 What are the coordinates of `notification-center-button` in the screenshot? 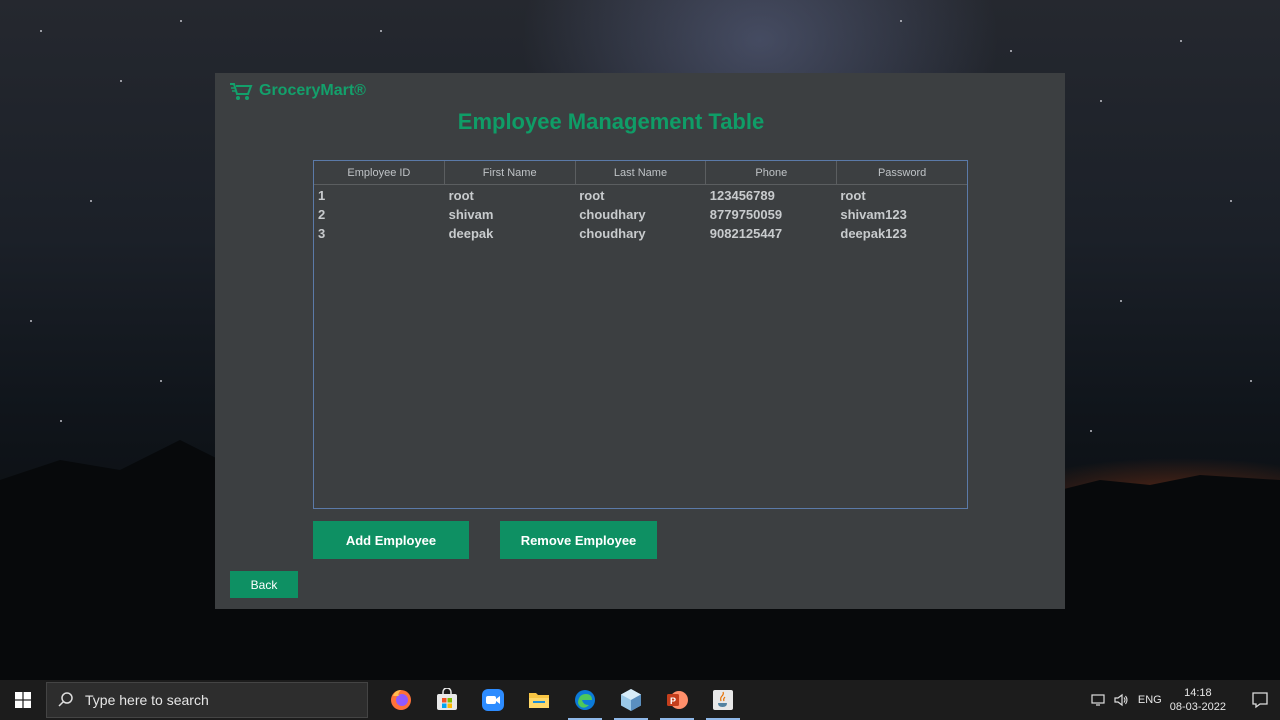 It's located at (1260, 700).